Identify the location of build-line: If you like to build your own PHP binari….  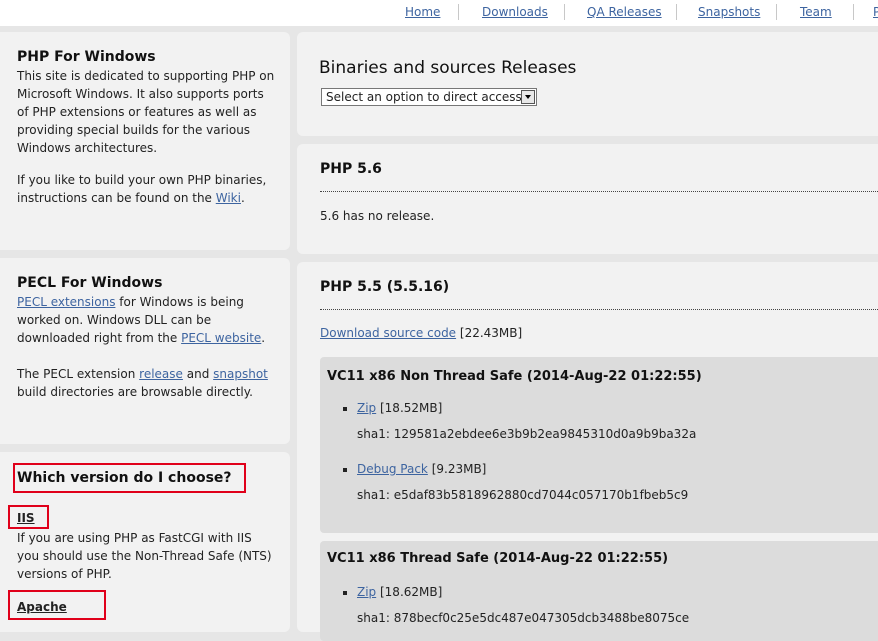
(142, 180).